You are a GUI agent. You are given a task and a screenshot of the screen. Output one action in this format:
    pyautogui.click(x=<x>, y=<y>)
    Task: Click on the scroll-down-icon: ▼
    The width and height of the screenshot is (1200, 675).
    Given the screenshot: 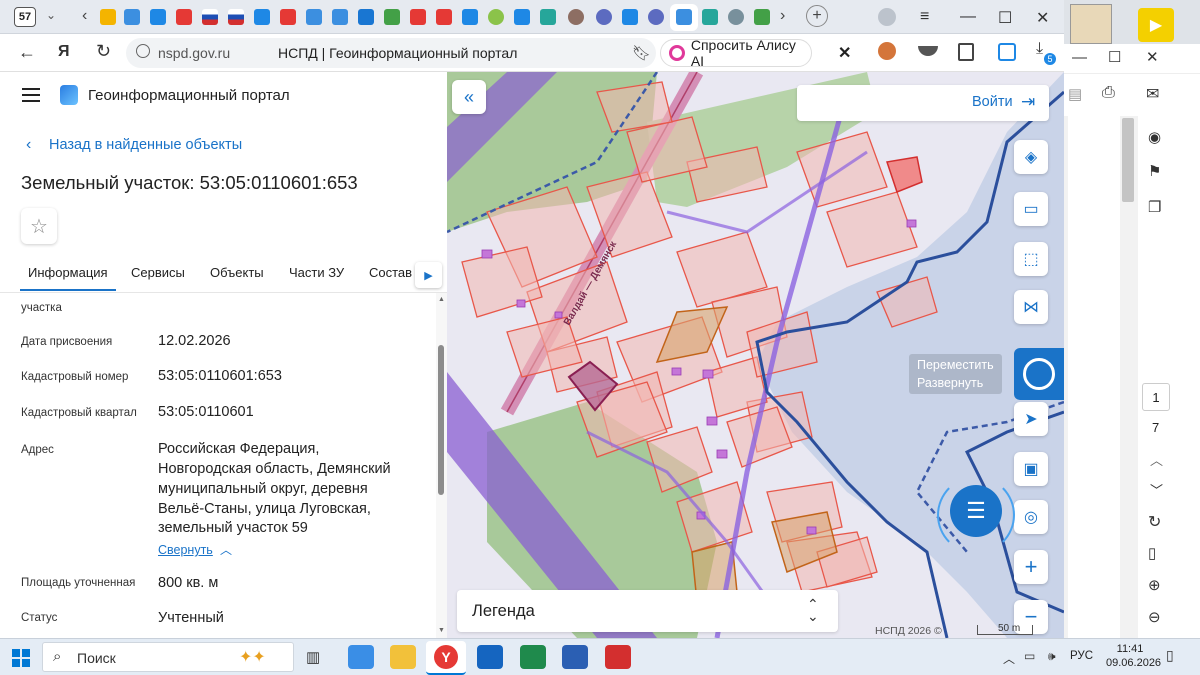 What is the action you would take?
    pyautogui.click(x=441, y=630)
    